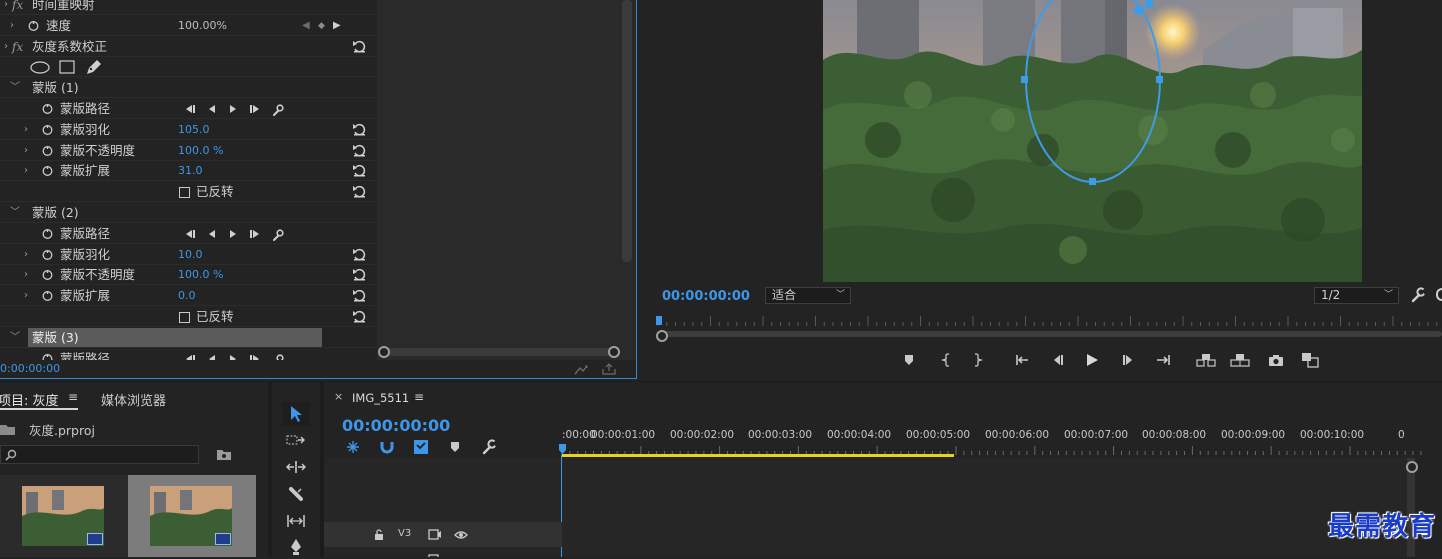 The image size is (1442, 559). I want to click on track-label-v3: V3, so click(404, 533).